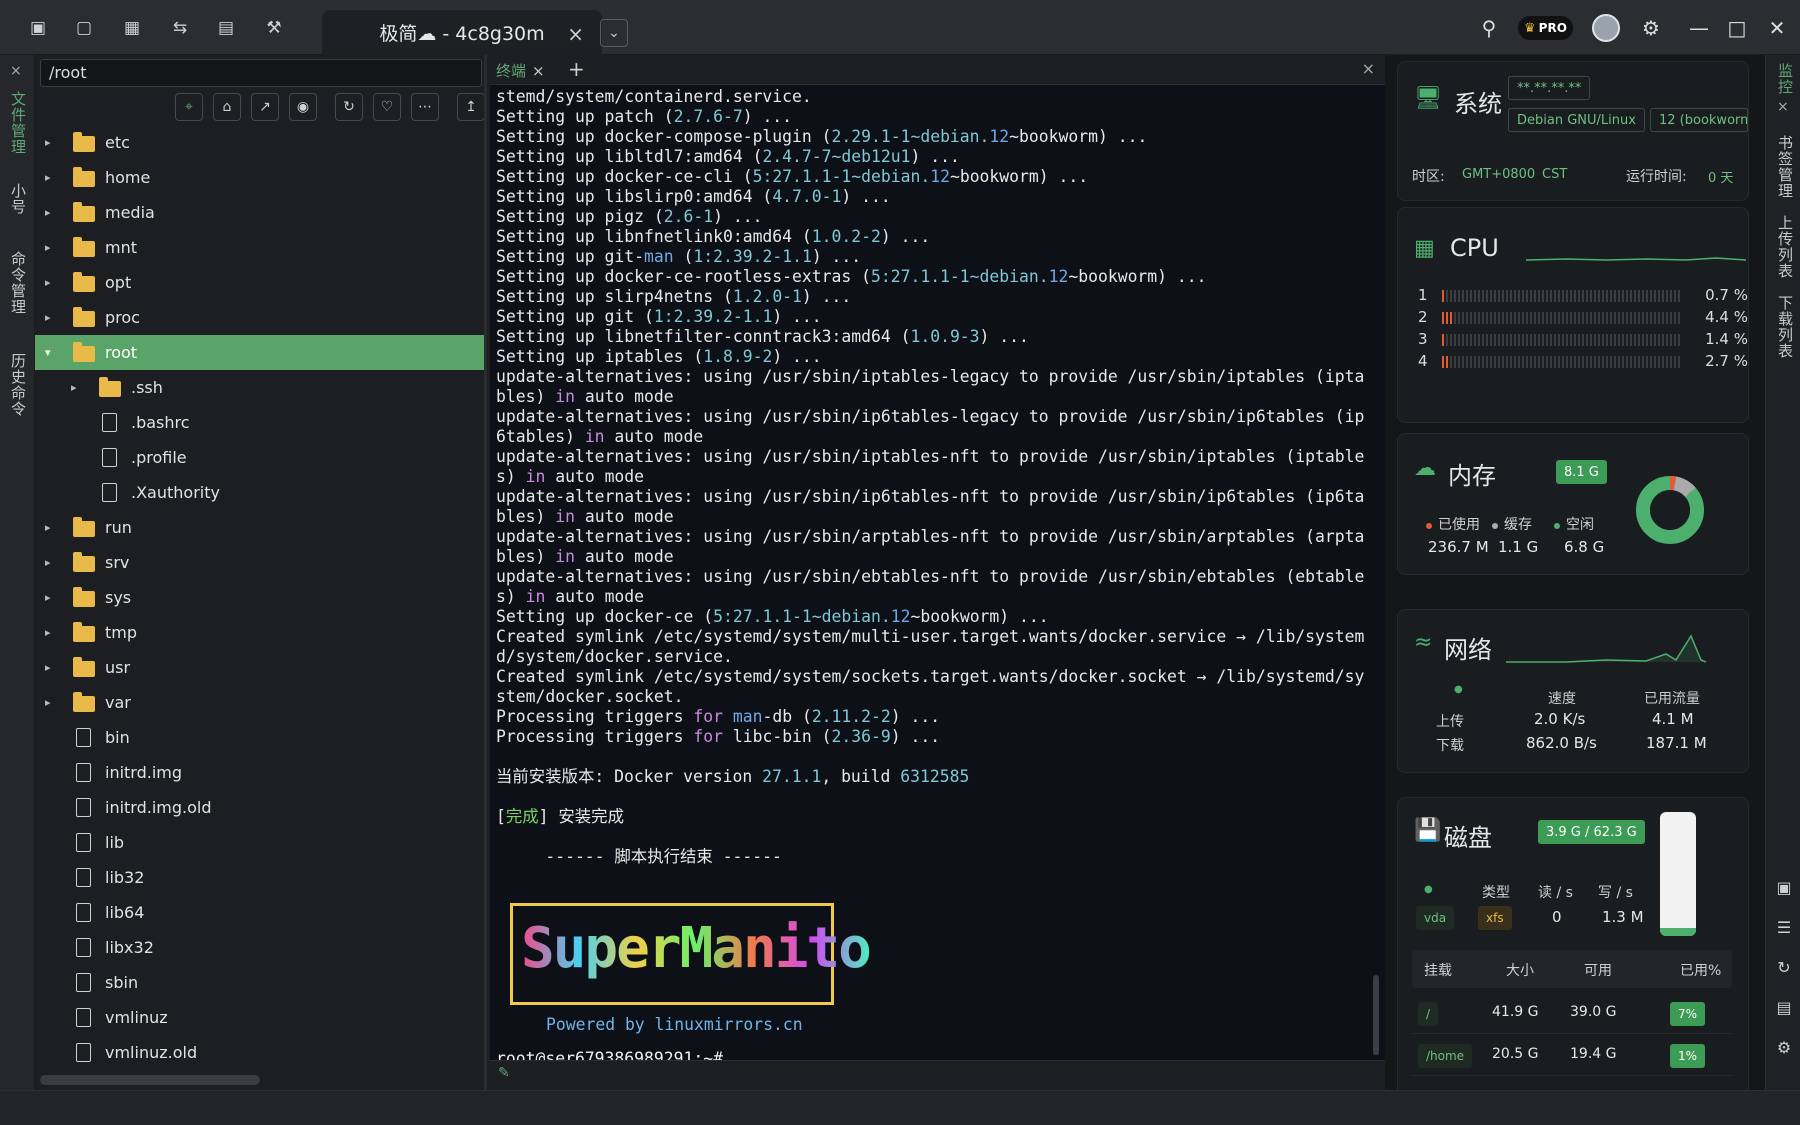  Describe the element at coordinates (1737, 28) in the screenshot. I see `maximize-icon: □` at that location.